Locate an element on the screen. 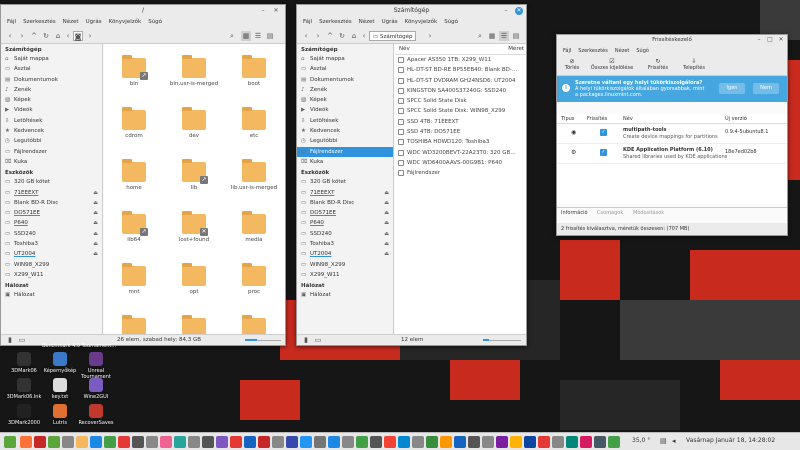  sidebar-item-device: ▭ Toshiba3 ⏏ is located at coordinates (51, 244).